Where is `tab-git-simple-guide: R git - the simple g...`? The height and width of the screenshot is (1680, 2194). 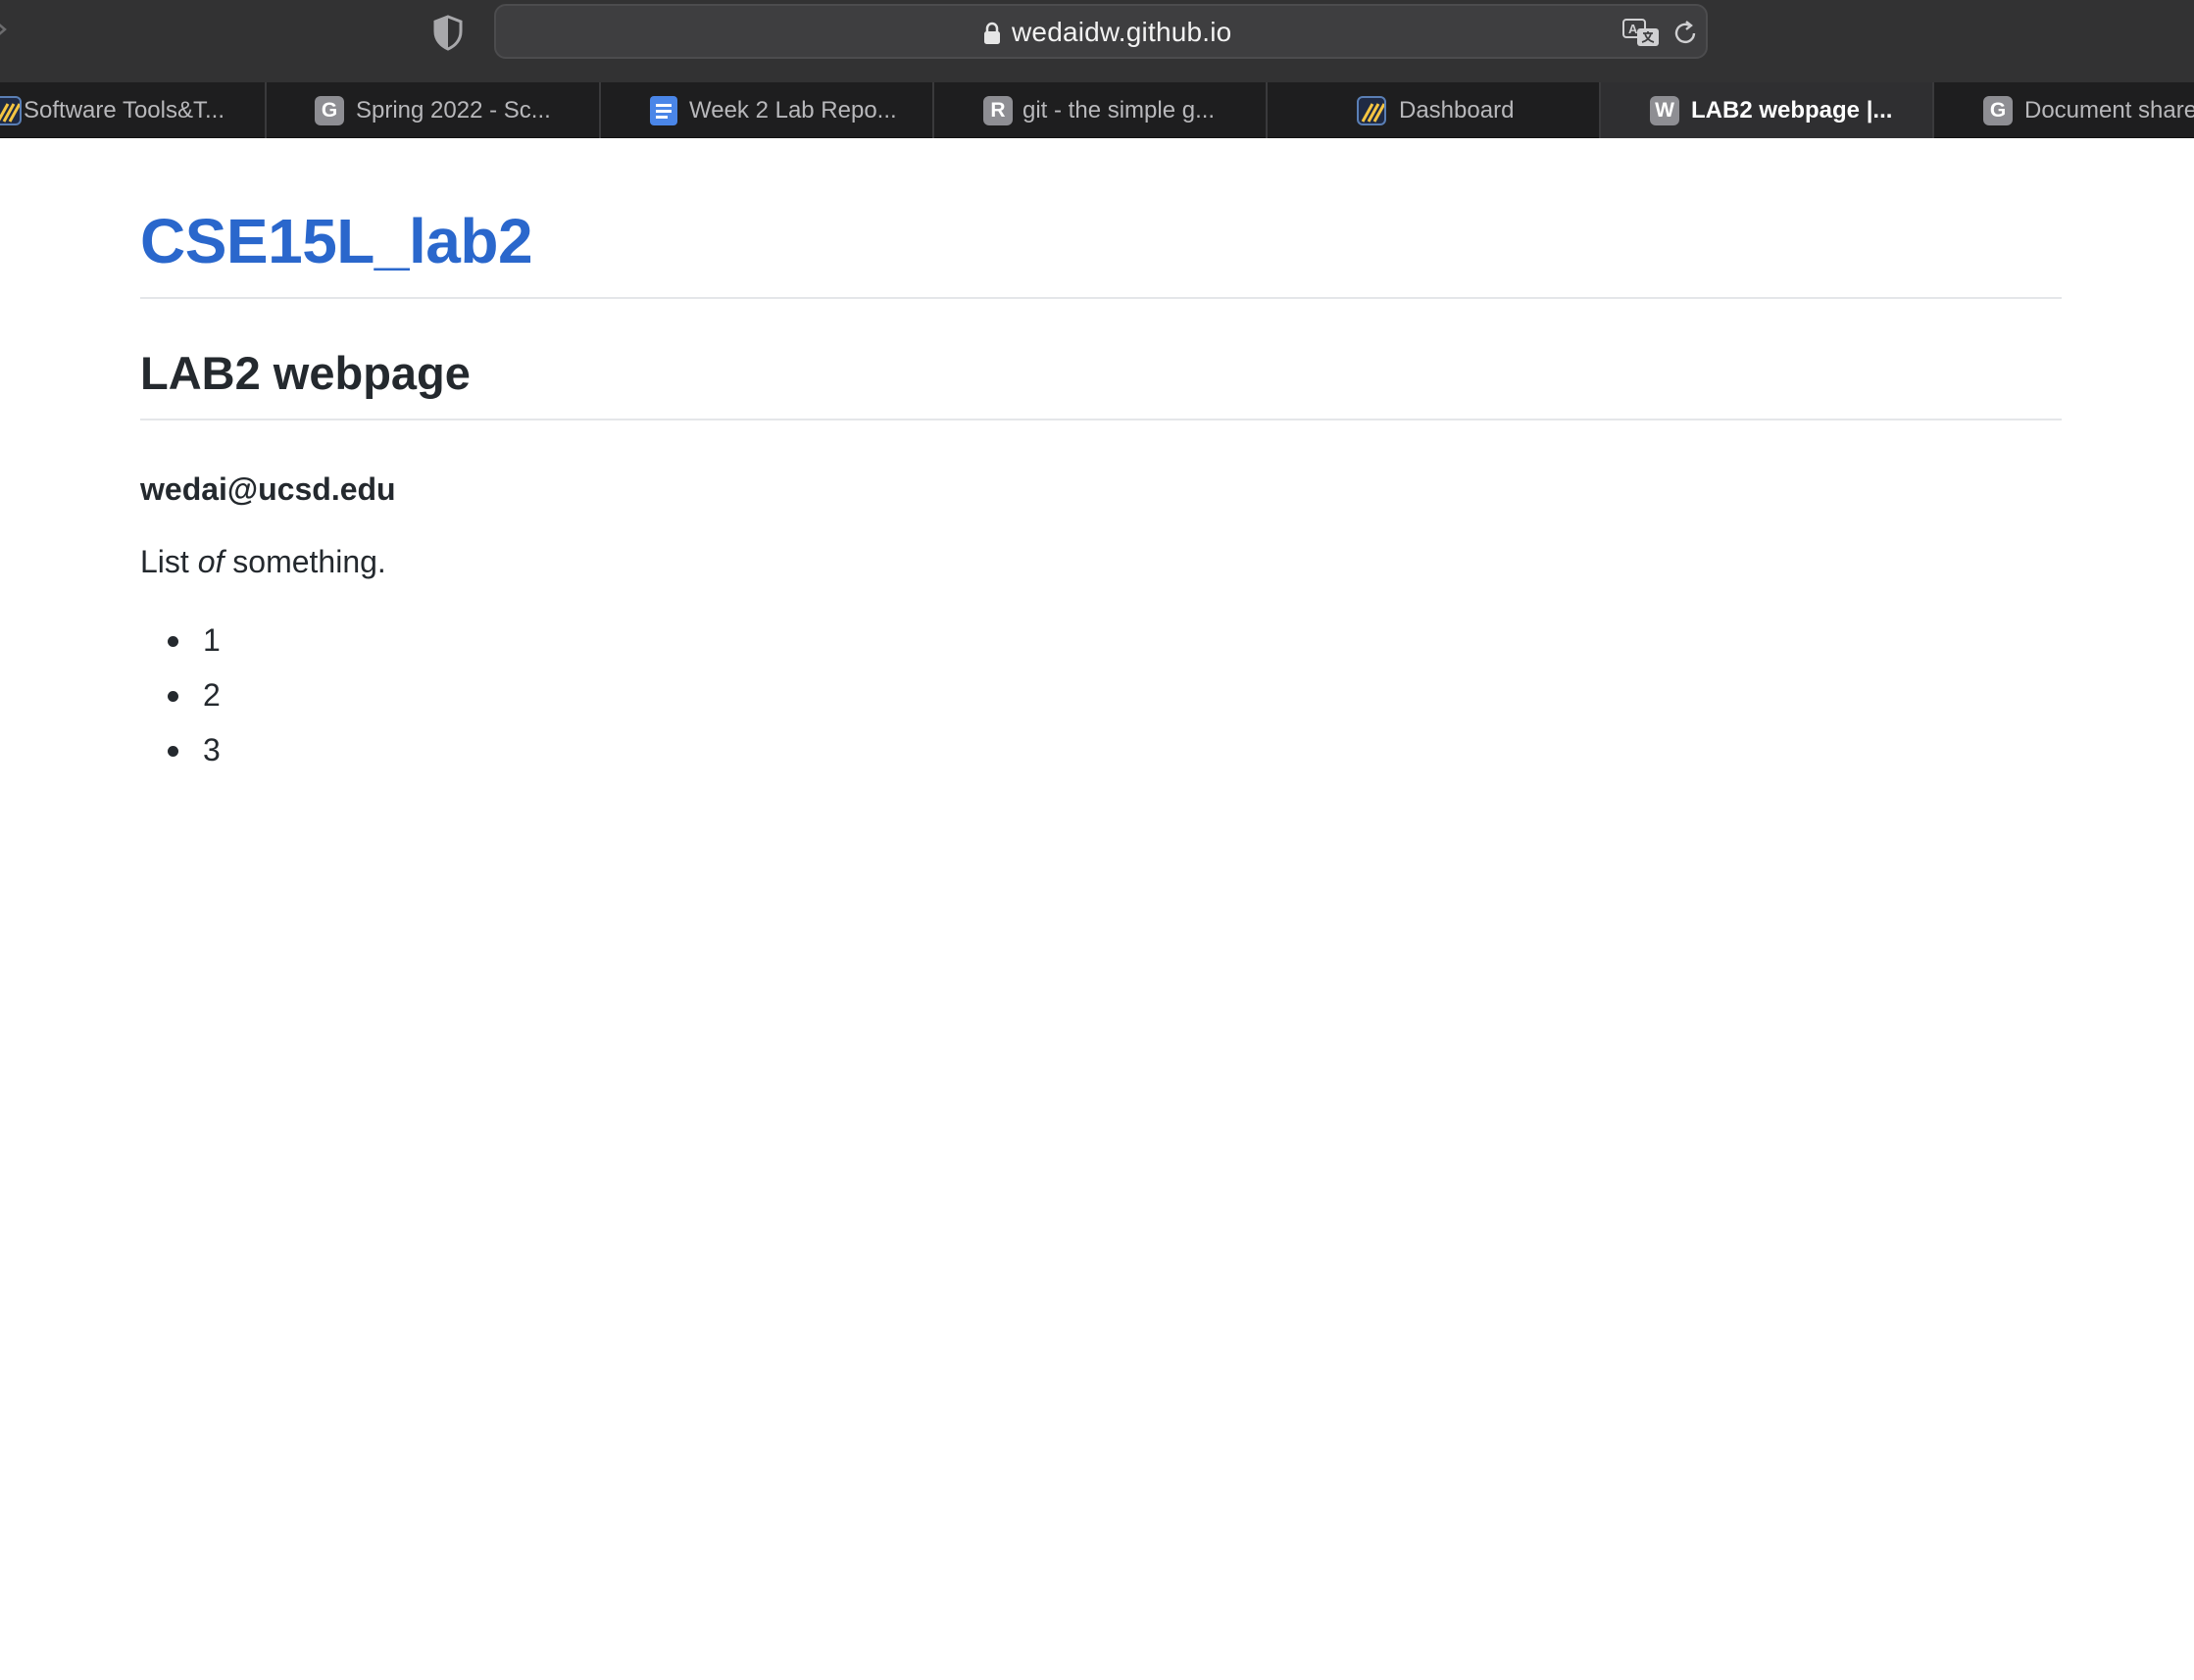 tab-git-simple-guide: R git - the simple g... is located at coordinates (1101, 110).